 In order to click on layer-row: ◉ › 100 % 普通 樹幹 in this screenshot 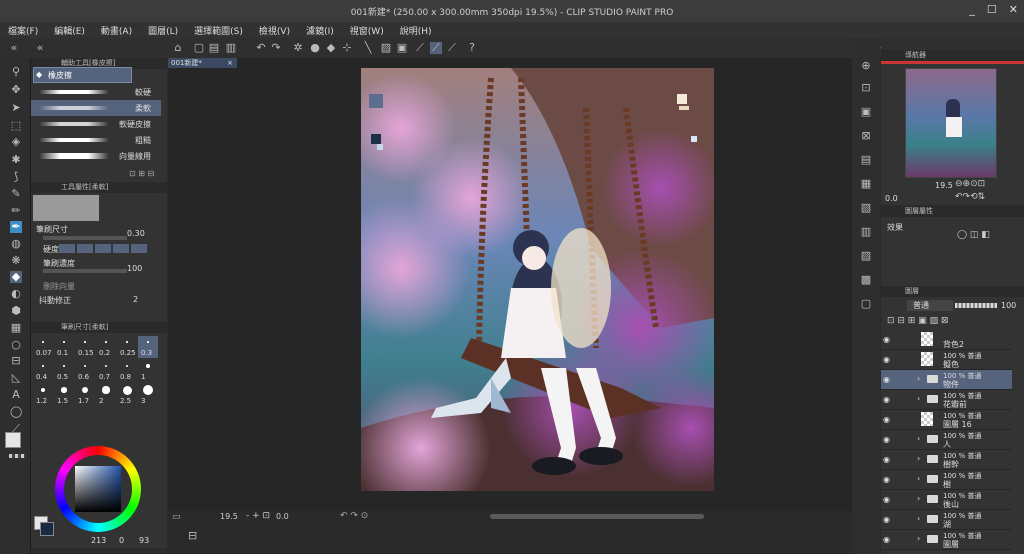, I will do `click(946, 460)`.